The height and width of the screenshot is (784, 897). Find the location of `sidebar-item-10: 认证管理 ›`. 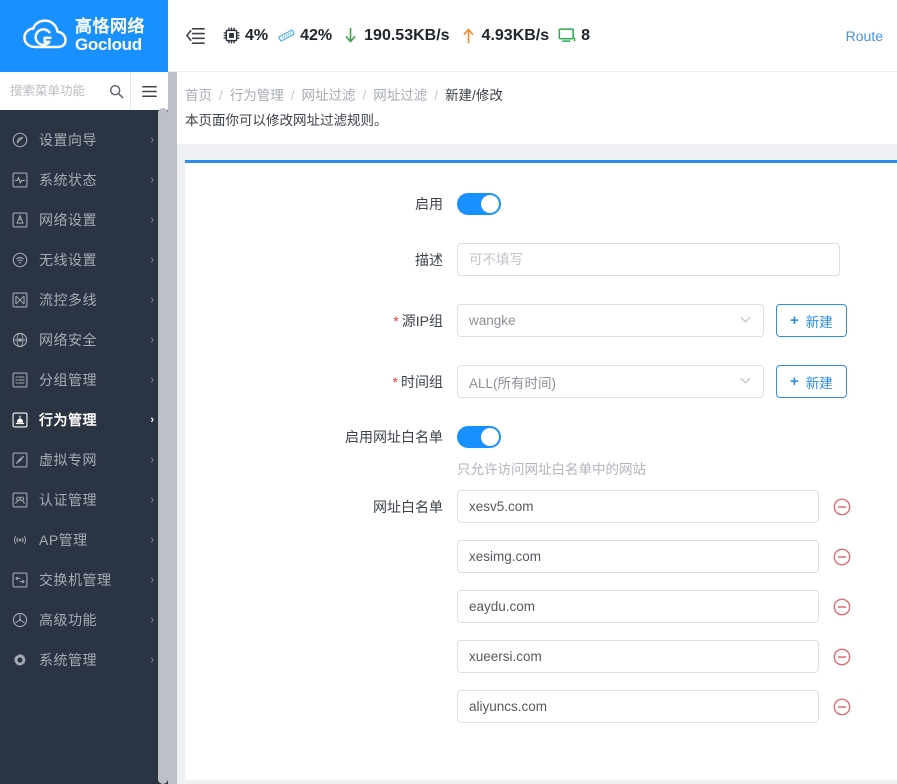

sidebar-item-10: 认证管理 › is located at coordinates (84, 500).